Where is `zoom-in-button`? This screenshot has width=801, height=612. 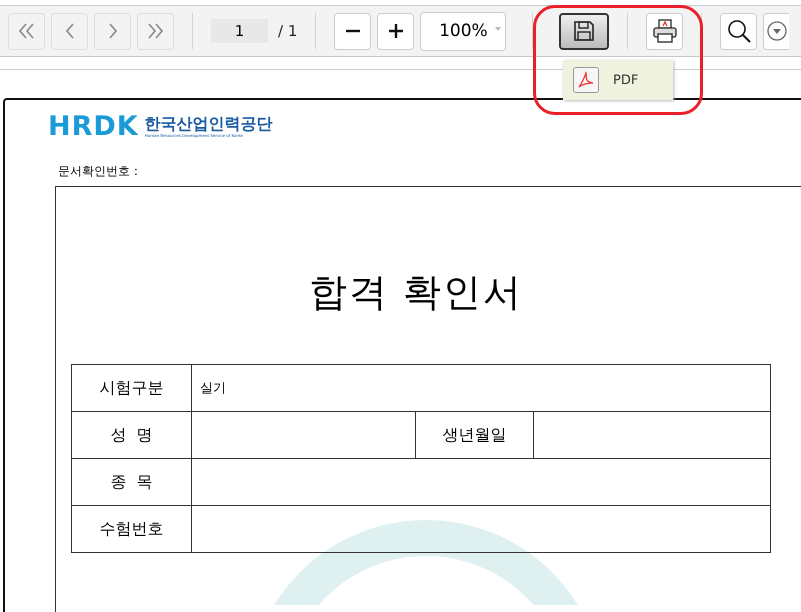
zoom-in-button is located at coordinates (395, 31).